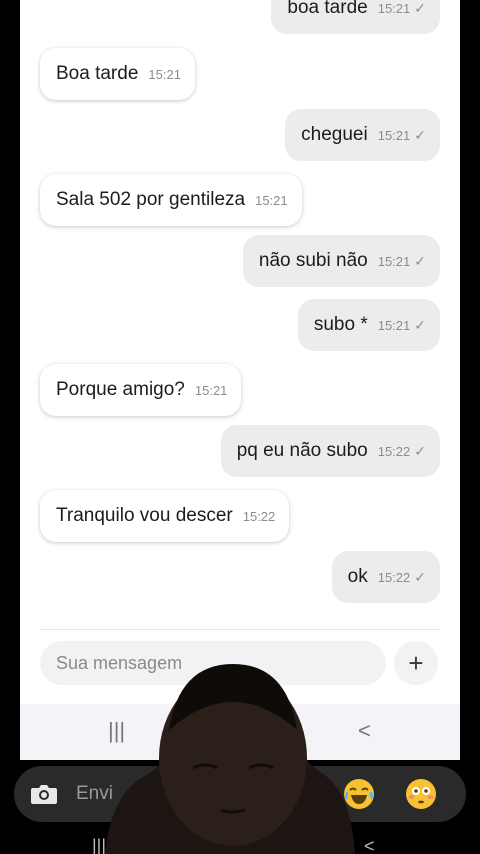 The width and height of the screenshot is (480, 854). I want to click on message-incoming: Boa tarde 15:21, so click(117, 74).